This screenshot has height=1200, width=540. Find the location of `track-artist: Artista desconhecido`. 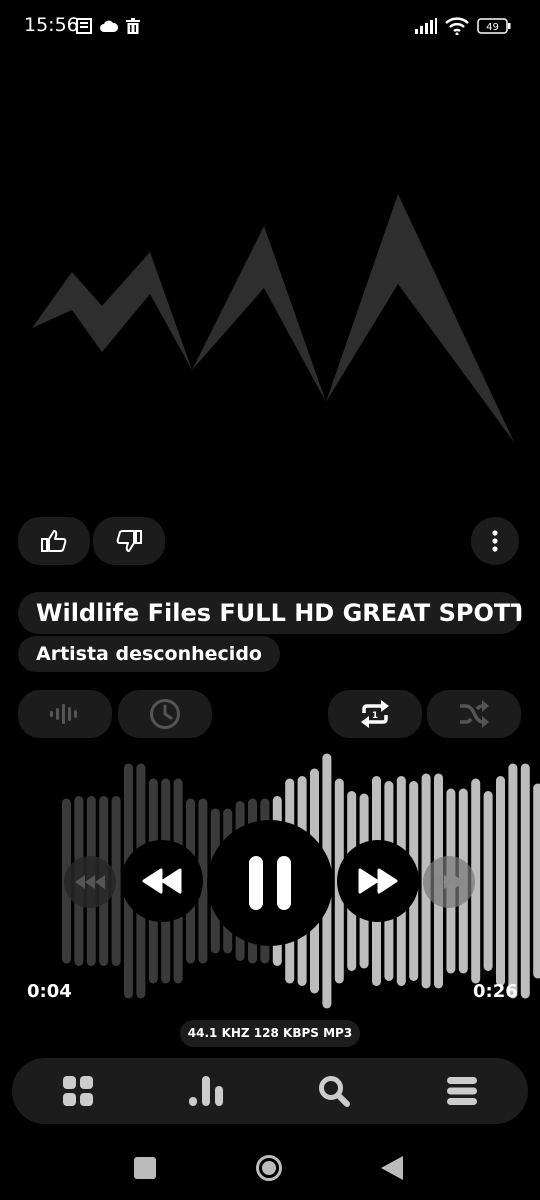

track-artist: Artista desconhecido is located at coordinates (149, 654).